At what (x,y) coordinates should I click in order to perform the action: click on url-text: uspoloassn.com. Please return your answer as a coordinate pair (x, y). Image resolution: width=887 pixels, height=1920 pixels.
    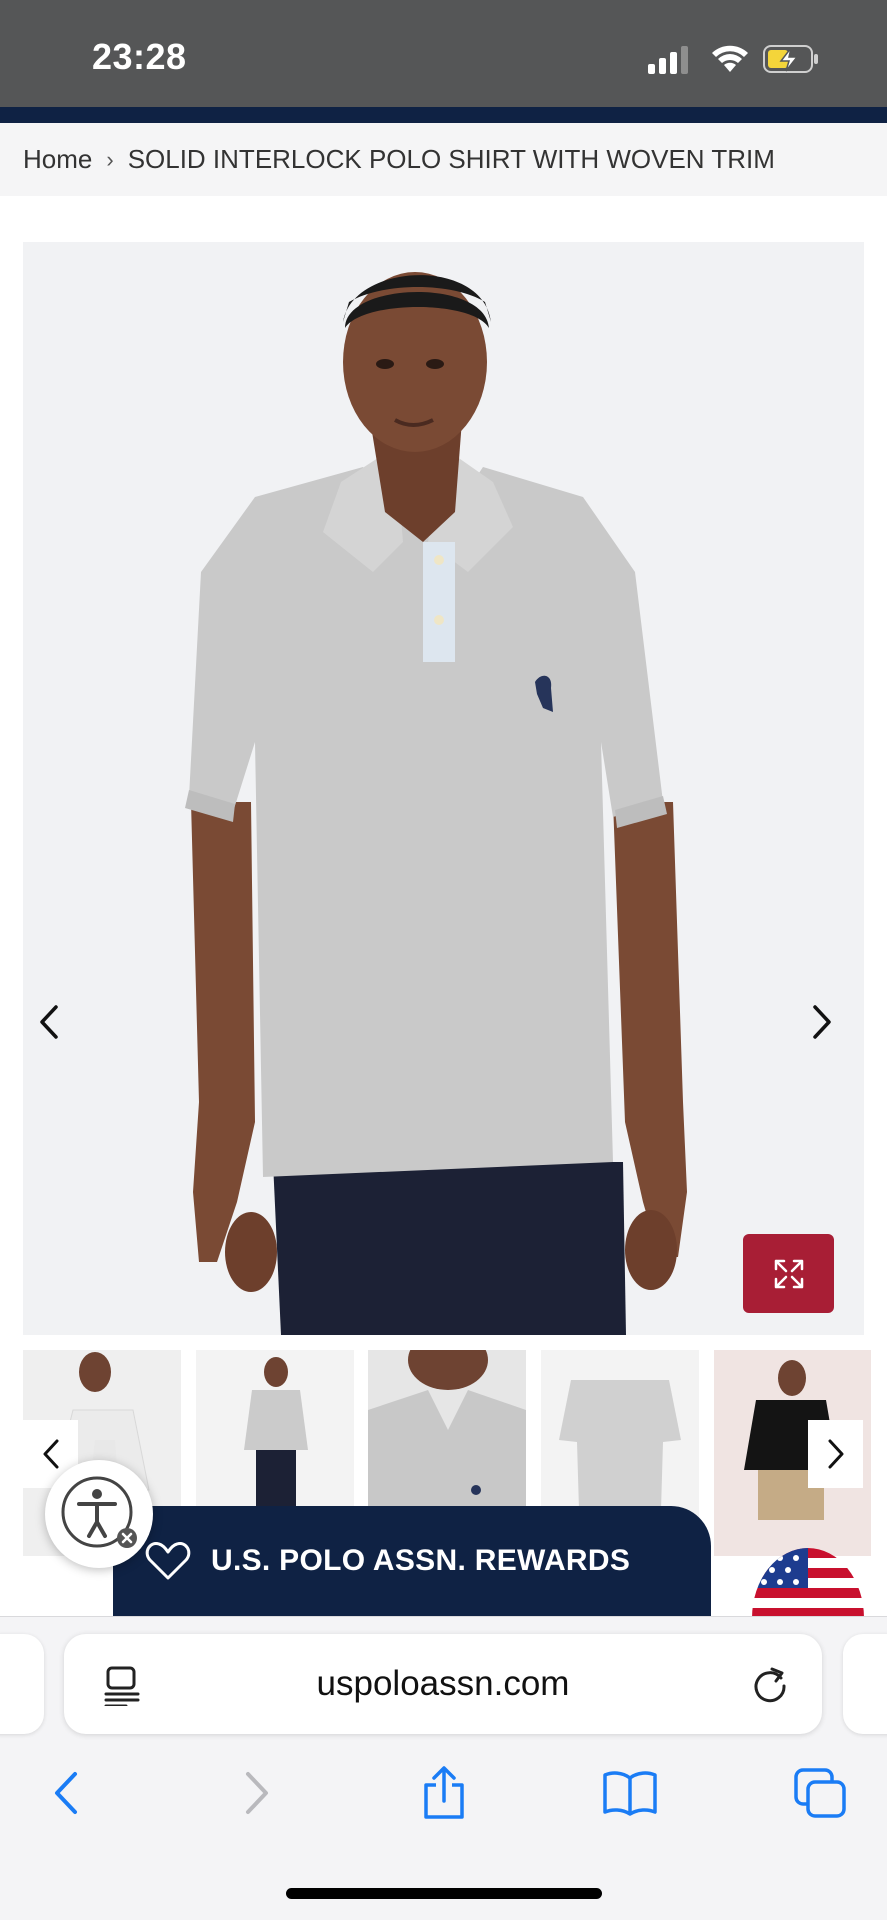
    Looking at the image, I should click on (443, 1683).